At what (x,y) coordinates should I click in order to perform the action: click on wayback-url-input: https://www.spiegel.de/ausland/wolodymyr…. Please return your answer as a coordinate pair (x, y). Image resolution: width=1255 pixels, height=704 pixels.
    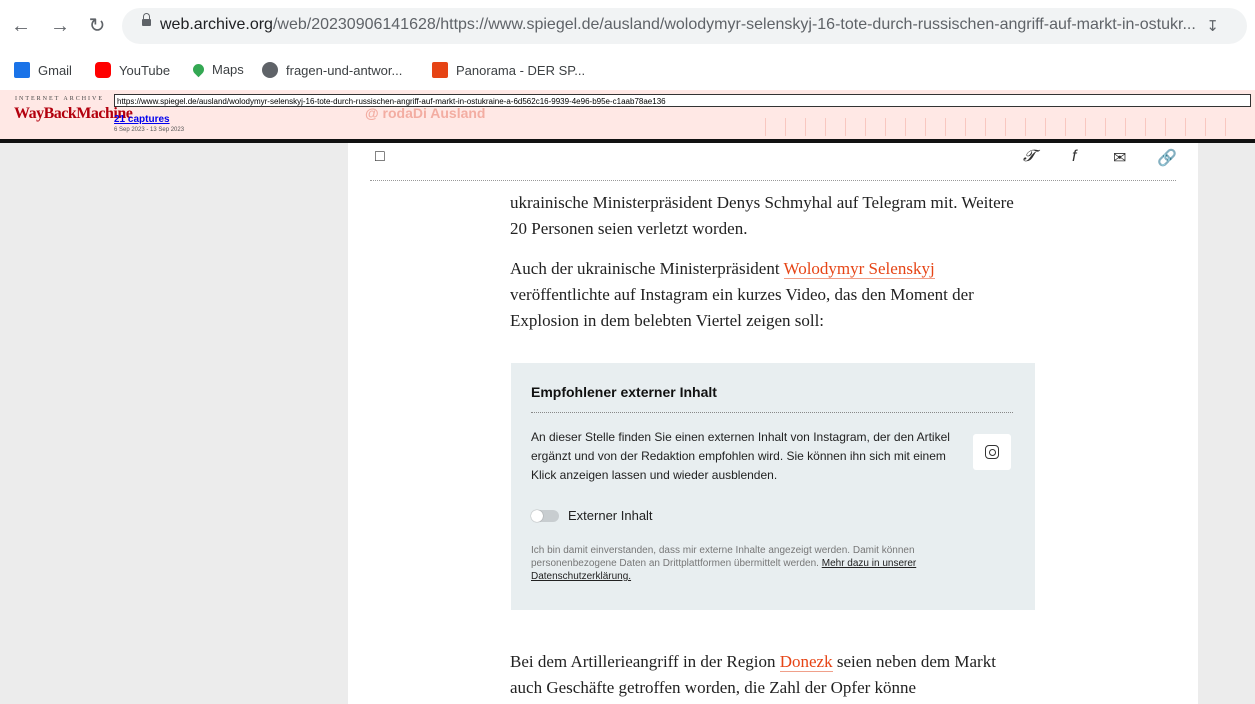
    Looking at the image, I should click on (682, 100).